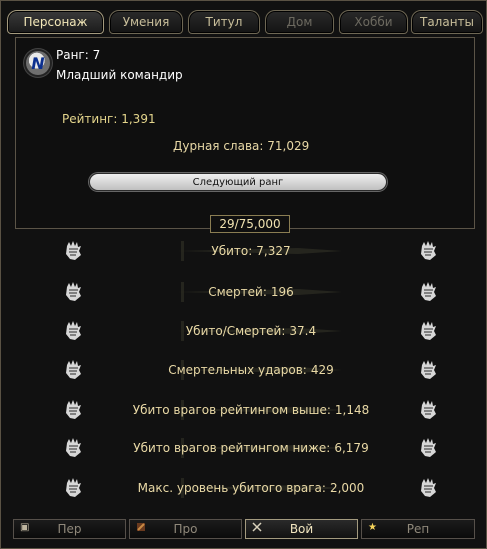 This screenshot has height=549, width=487. Describe the element at coordinates (250, 224) in the screenshot. I see `rank-progress: 29/75,000` at that location.